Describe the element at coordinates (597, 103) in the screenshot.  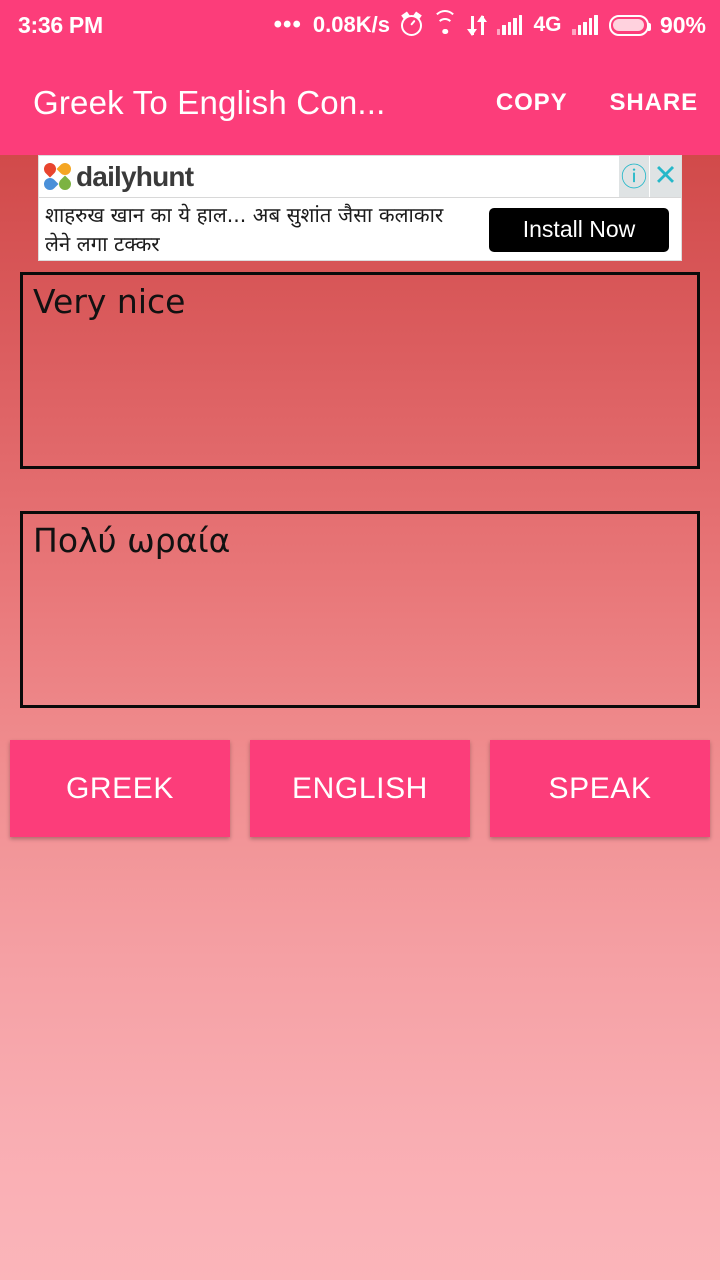
I see `app-bar-actions: COPY SHARE` at that location.